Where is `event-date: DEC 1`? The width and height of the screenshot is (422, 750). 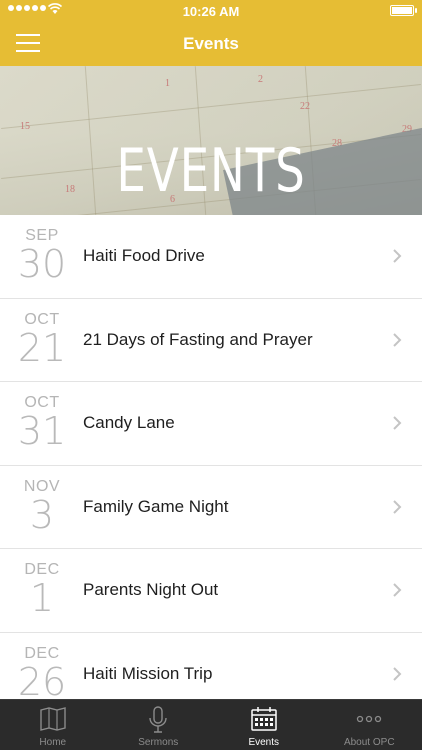 event-date: DEC 1 is located at coordinates (42, 589).